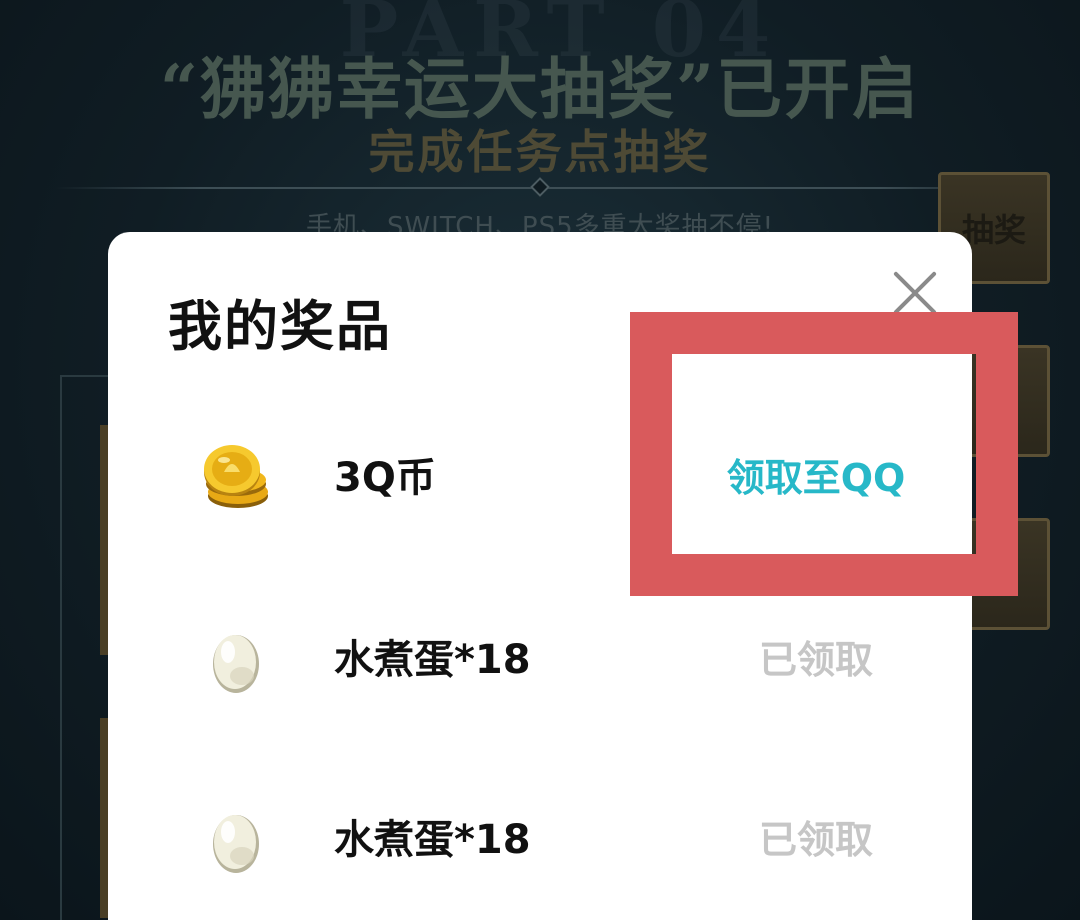 This screenshot has height=920, width=1080. I want to click on modal-title: 我的奖品, so click(280, 326).